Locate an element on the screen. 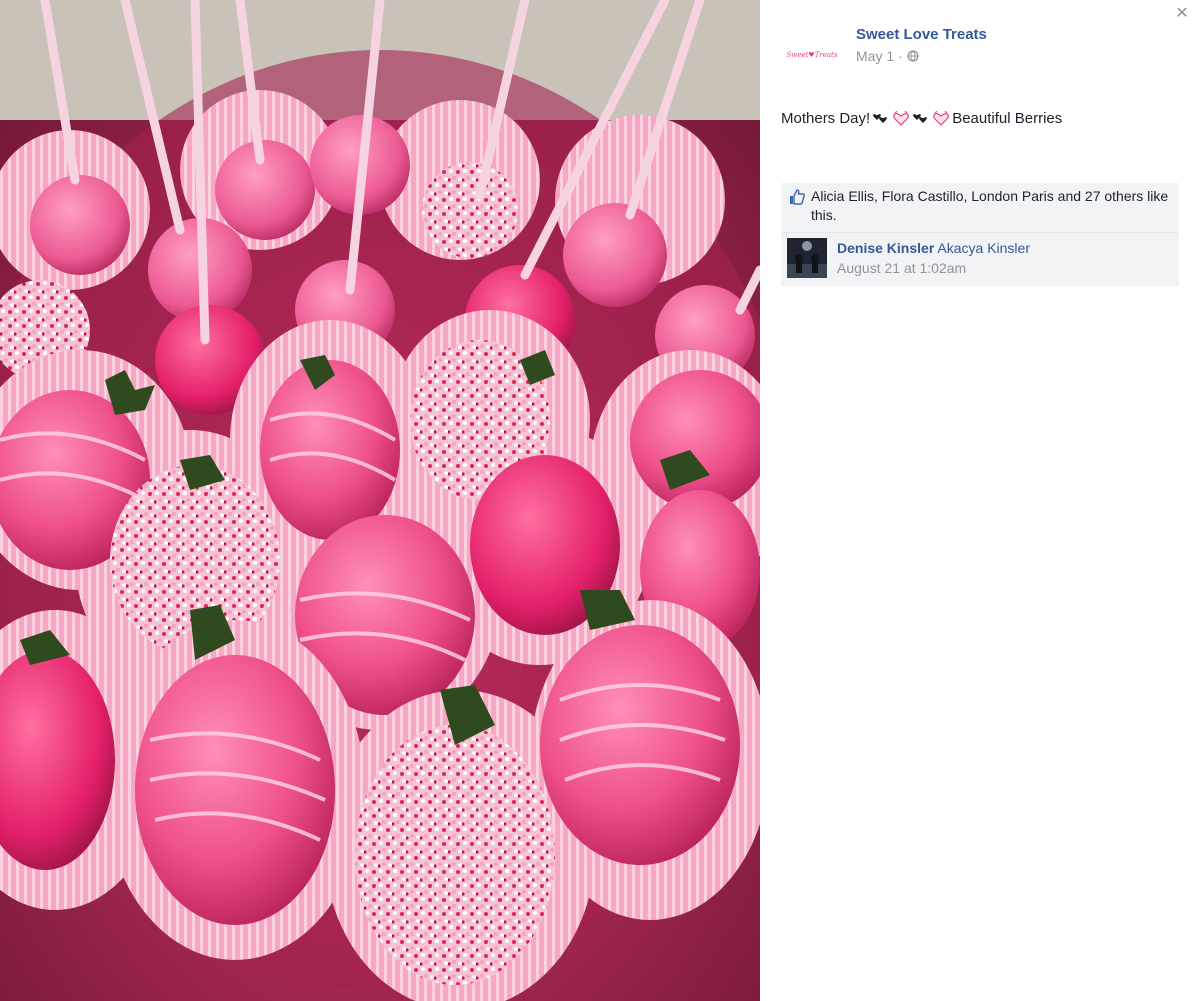  page-avatar: Sweet♥Treats is located at coordinates (812, 54).